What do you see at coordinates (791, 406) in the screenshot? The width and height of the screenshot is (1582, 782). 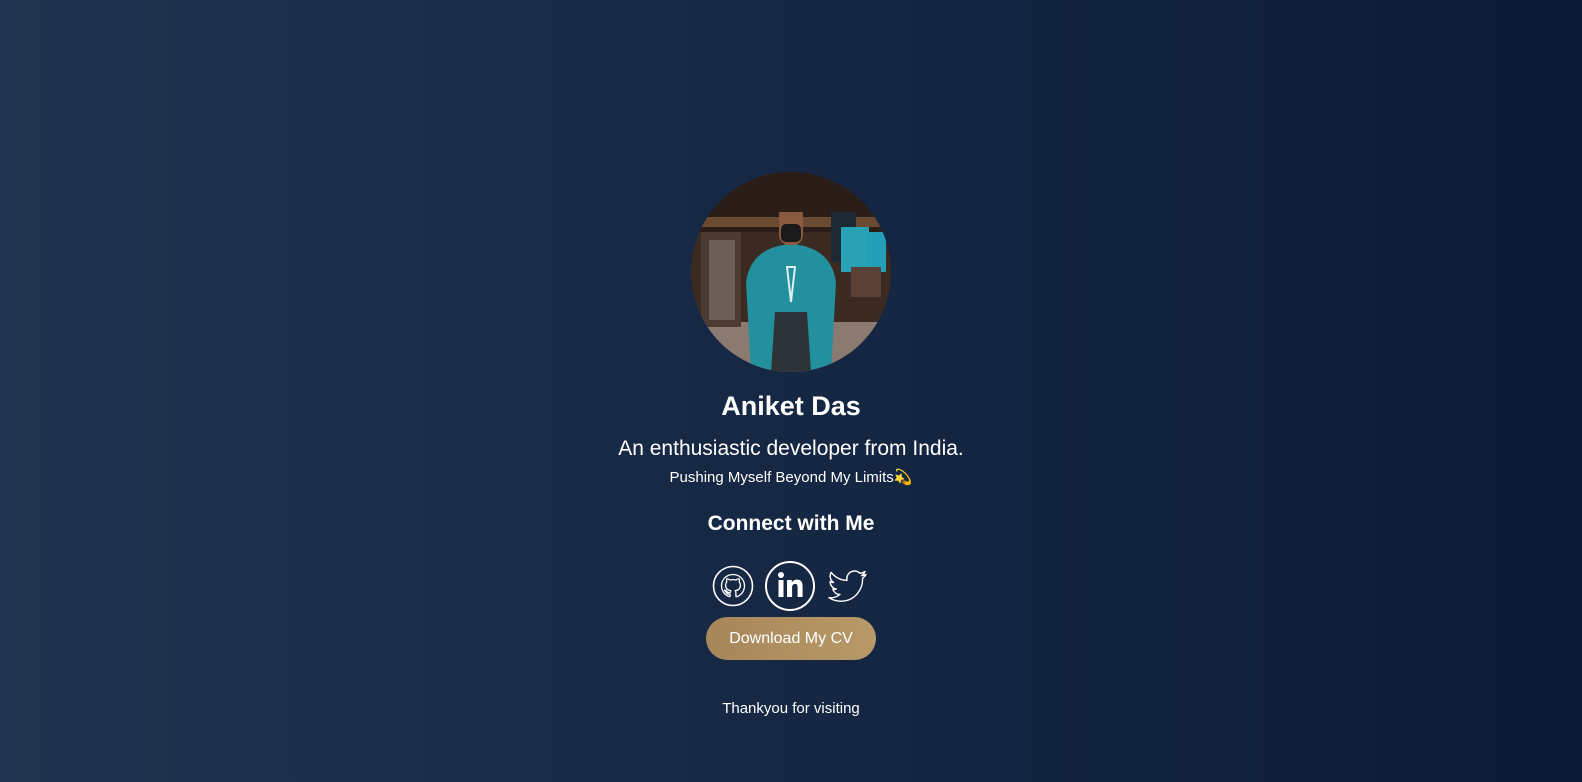 I see `profile-name: Aniket Das` at bounding box center [791, 406].